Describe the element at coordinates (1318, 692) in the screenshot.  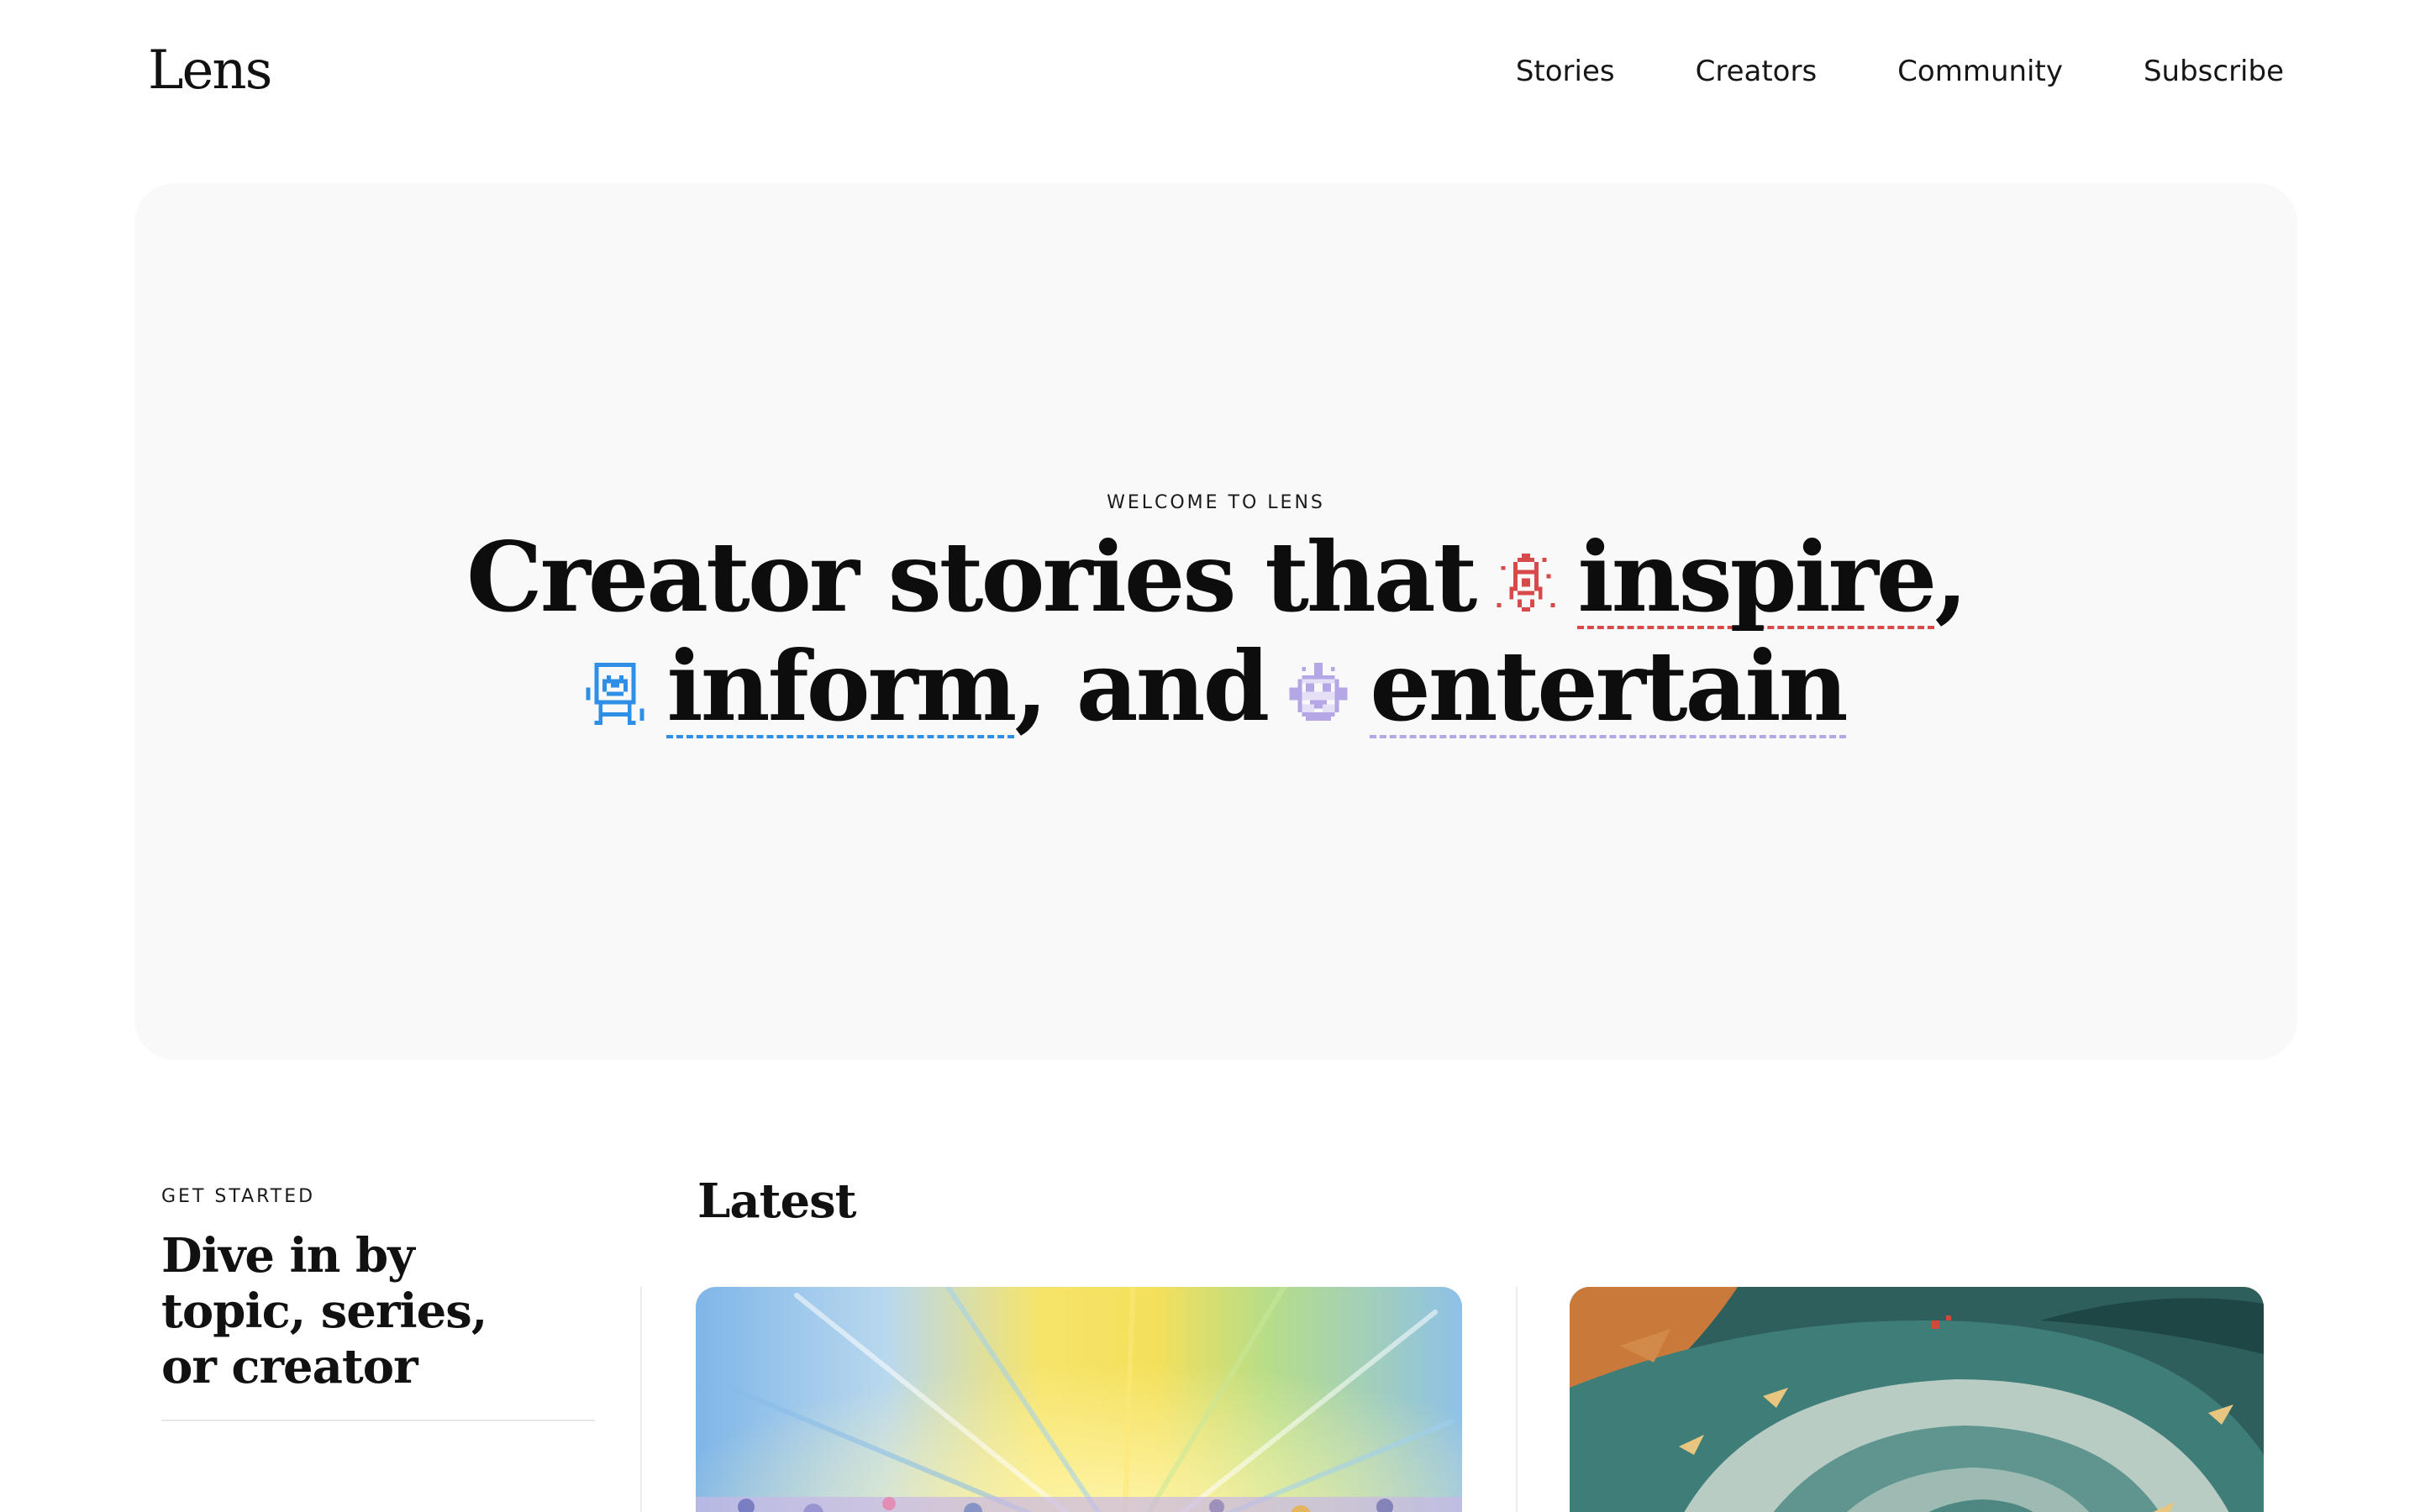
I see `robot-icon` at that location.